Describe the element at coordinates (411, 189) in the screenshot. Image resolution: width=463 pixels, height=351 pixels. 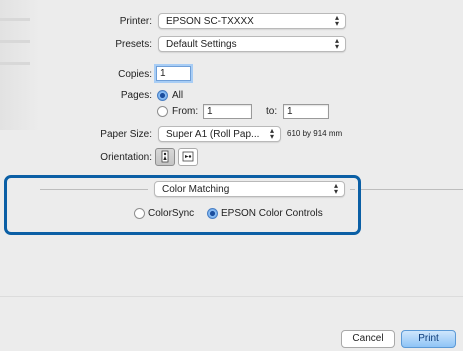
I see `section-separator-right` at that location.